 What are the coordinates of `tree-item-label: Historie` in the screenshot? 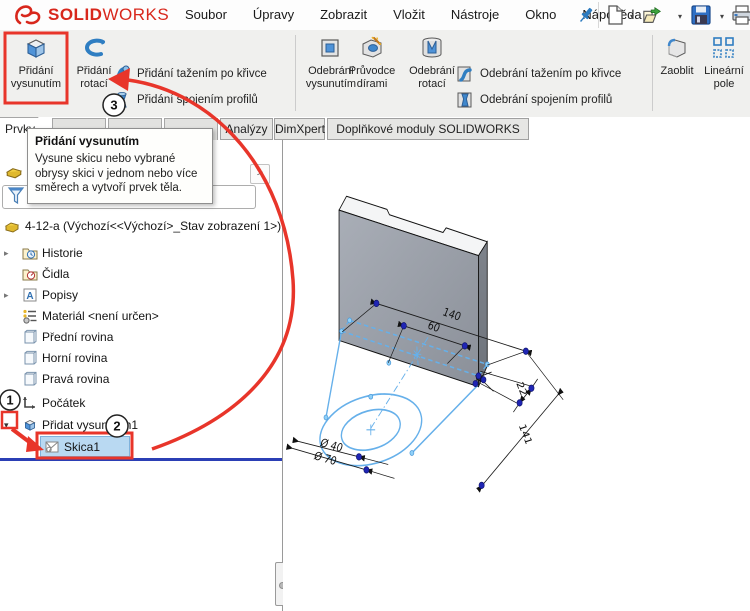 It's located at (62, 253).